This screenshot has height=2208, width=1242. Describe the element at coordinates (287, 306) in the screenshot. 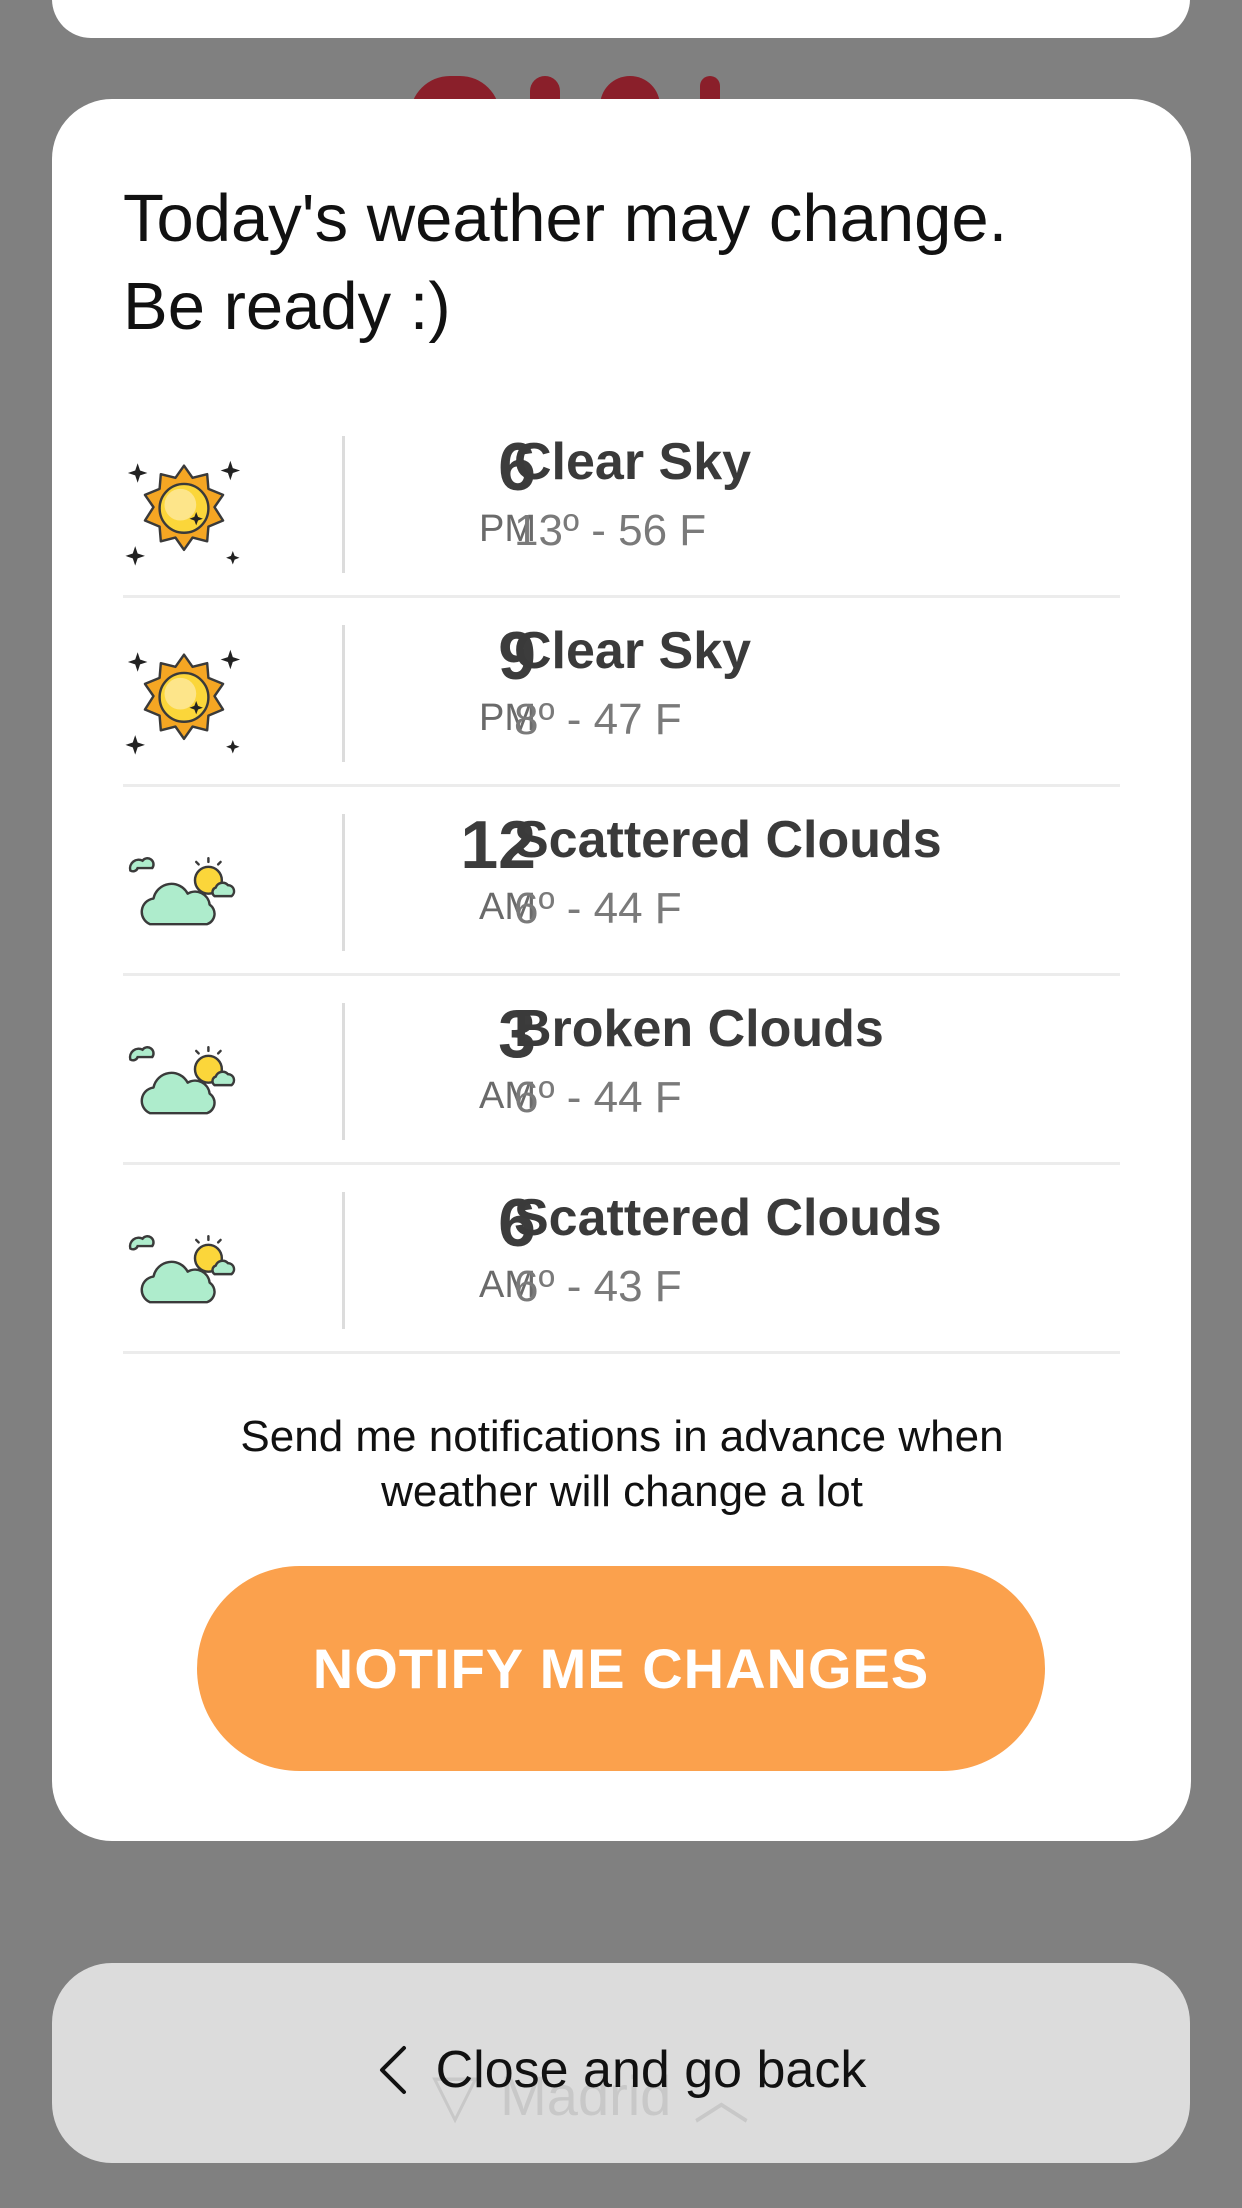

I see `modal-title-line2: Be ready :)` at that location.